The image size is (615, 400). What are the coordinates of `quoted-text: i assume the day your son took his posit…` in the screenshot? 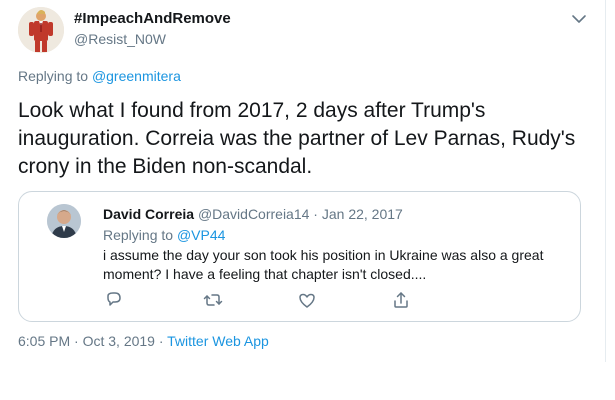 It's located at (323, 264).